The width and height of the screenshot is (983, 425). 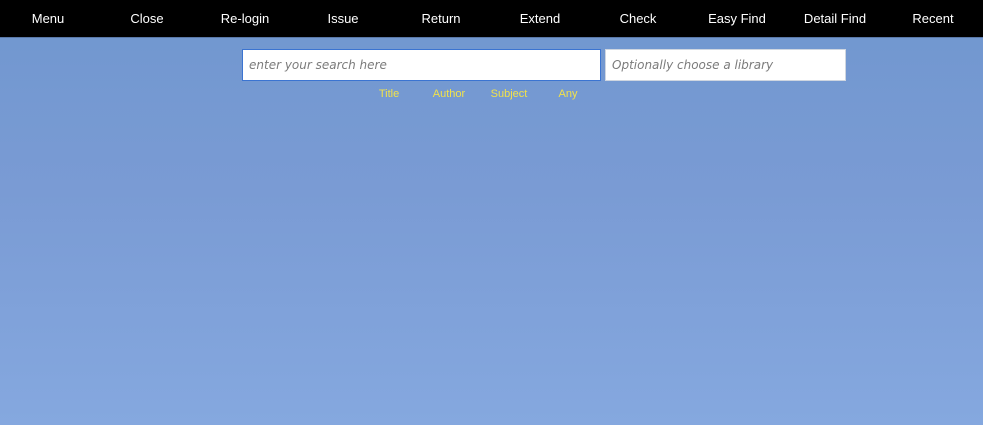 I want to click on nav-easy-find: Easy Find, so click(x=737, y=18).